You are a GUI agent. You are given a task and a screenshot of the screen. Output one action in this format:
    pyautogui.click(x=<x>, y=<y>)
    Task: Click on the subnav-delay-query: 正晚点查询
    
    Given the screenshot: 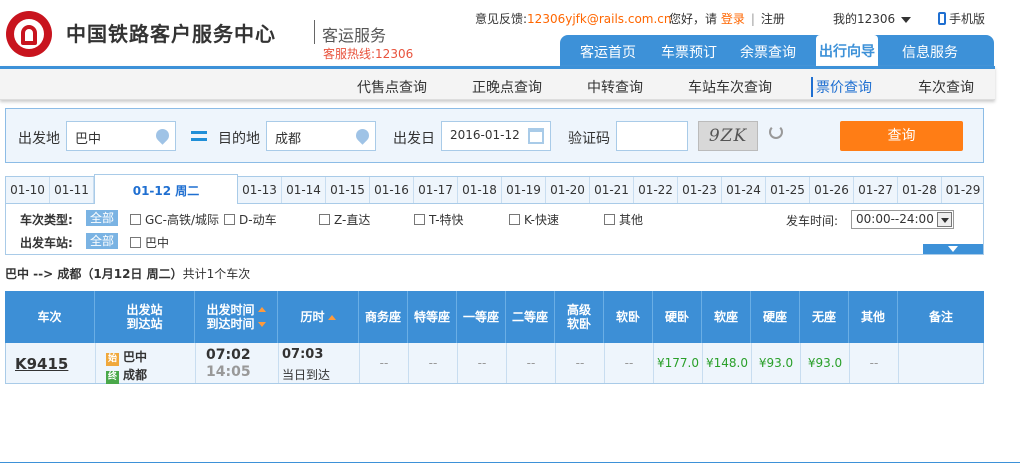 What is the action you would take?
    pyautogui.click(x=507, y=87)
    